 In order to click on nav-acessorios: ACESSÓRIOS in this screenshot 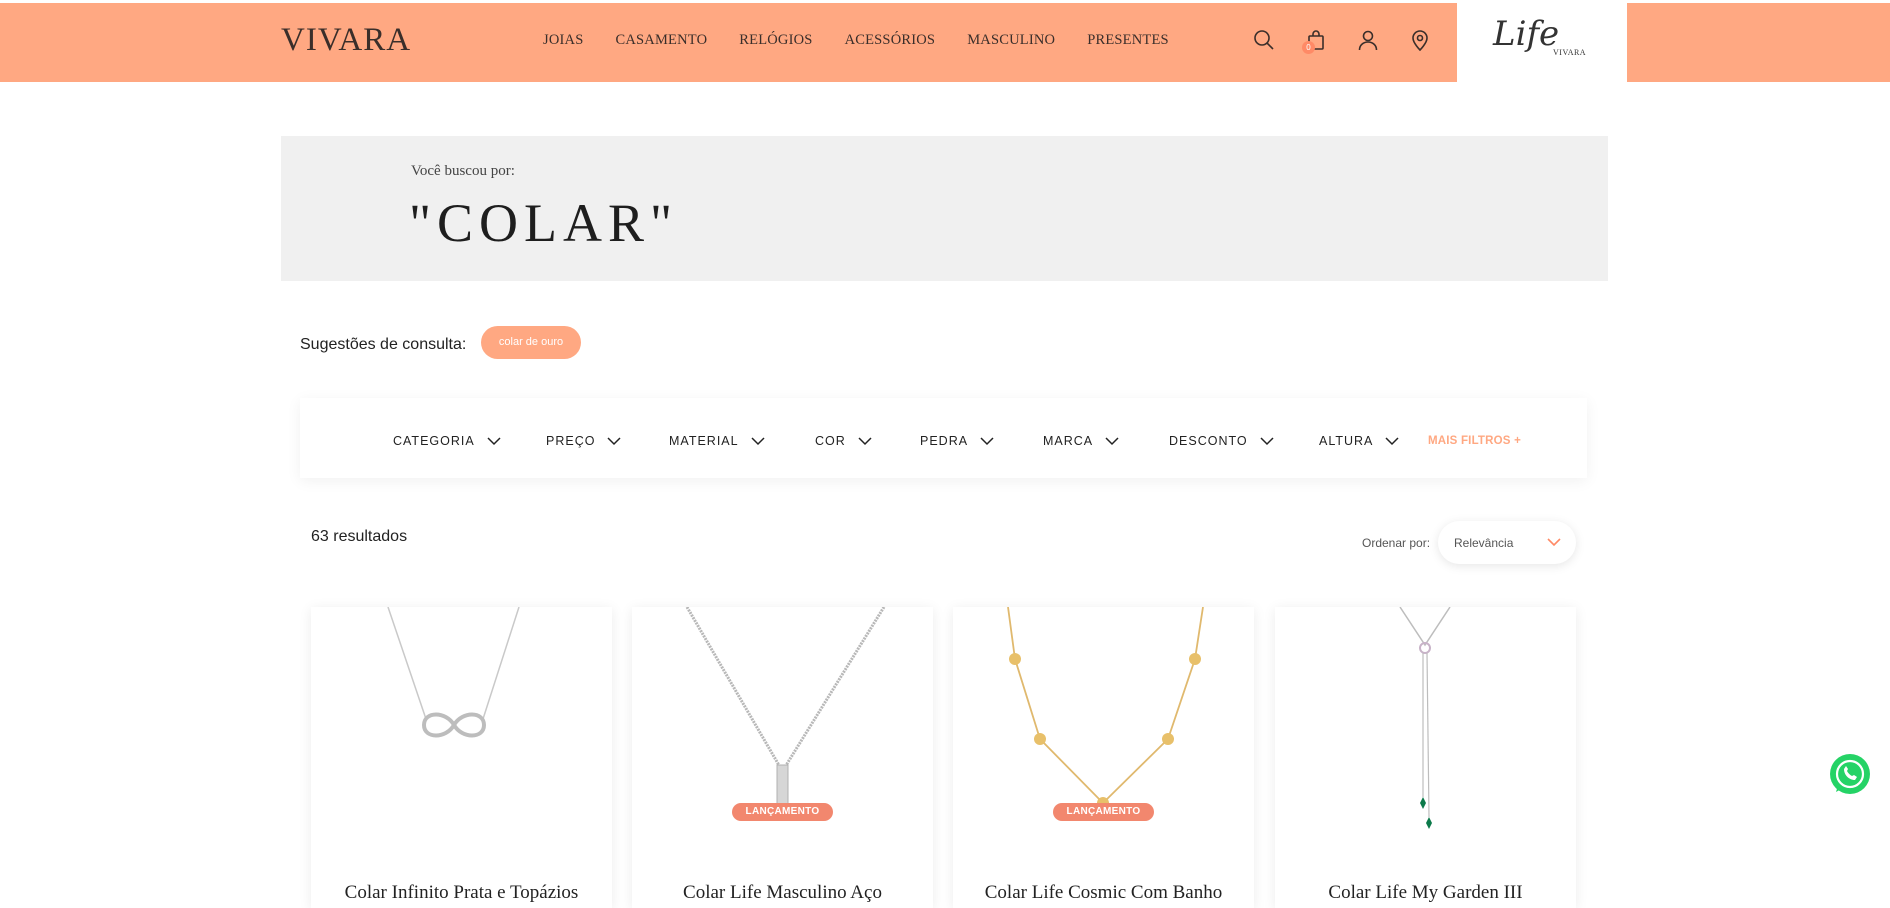, I will do `click(890, 40)`.